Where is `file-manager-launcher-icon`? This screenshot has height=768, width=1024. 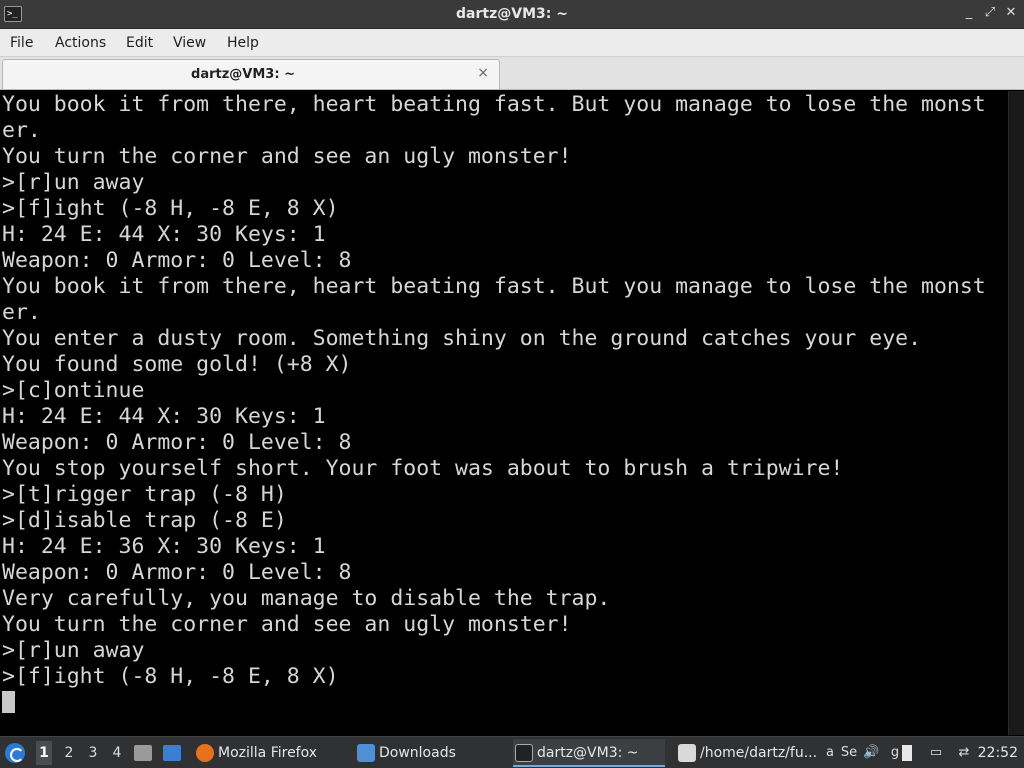
file-manager-launcher-icon is located at coordinates (143, 753).